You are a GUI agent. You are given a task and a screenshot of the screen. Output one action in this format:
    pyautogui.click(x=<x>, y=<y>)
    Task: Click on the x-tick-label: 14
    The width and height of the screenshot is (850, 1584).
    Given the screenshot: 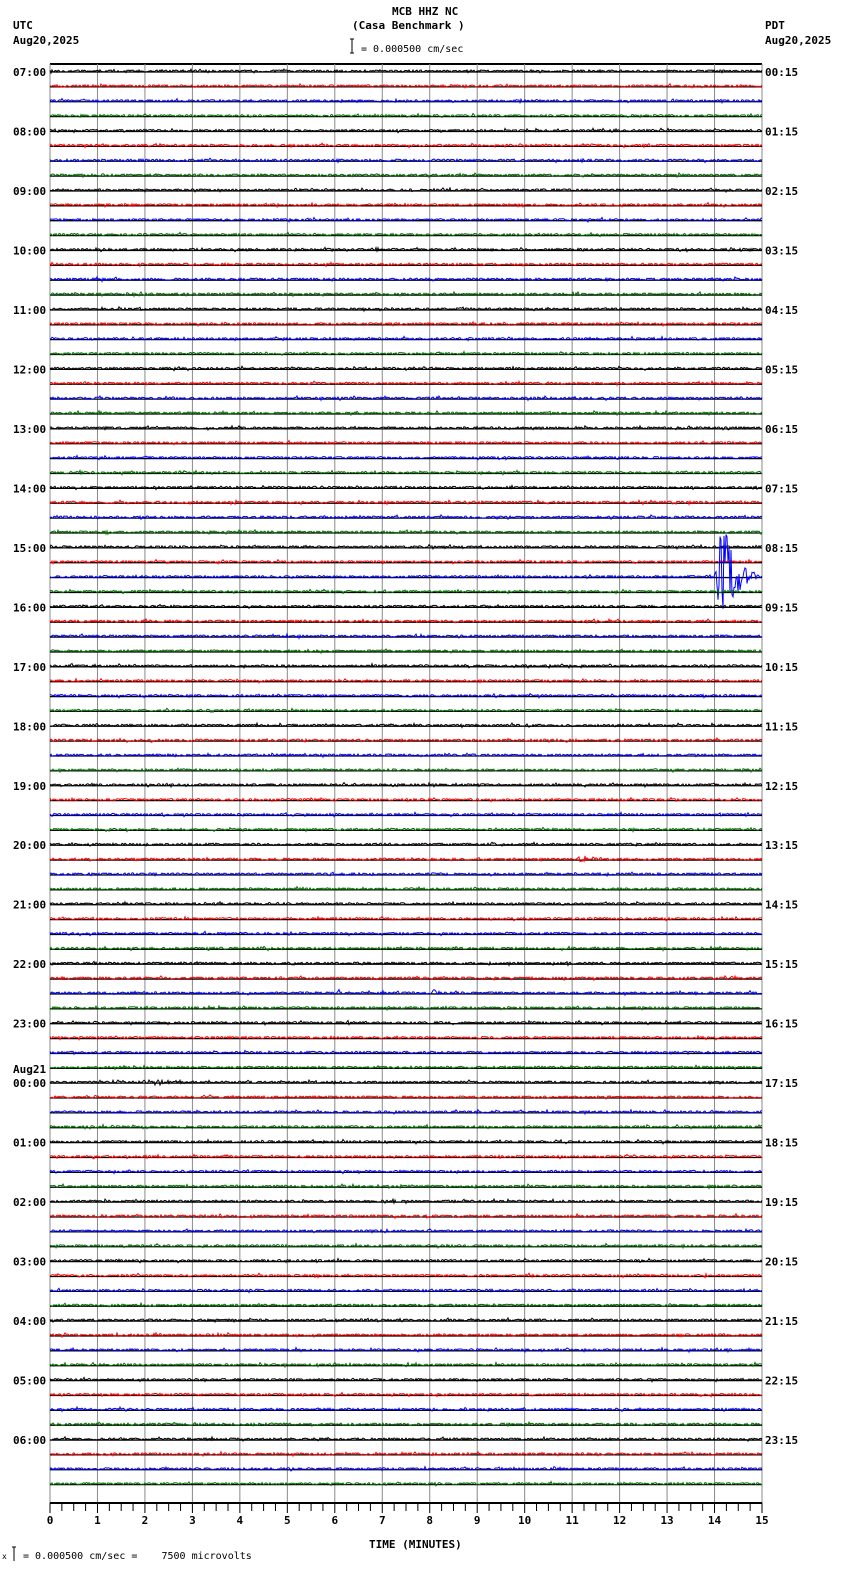 What is the action you would take?
    pyautogui.click(x=715, y=1520)
    